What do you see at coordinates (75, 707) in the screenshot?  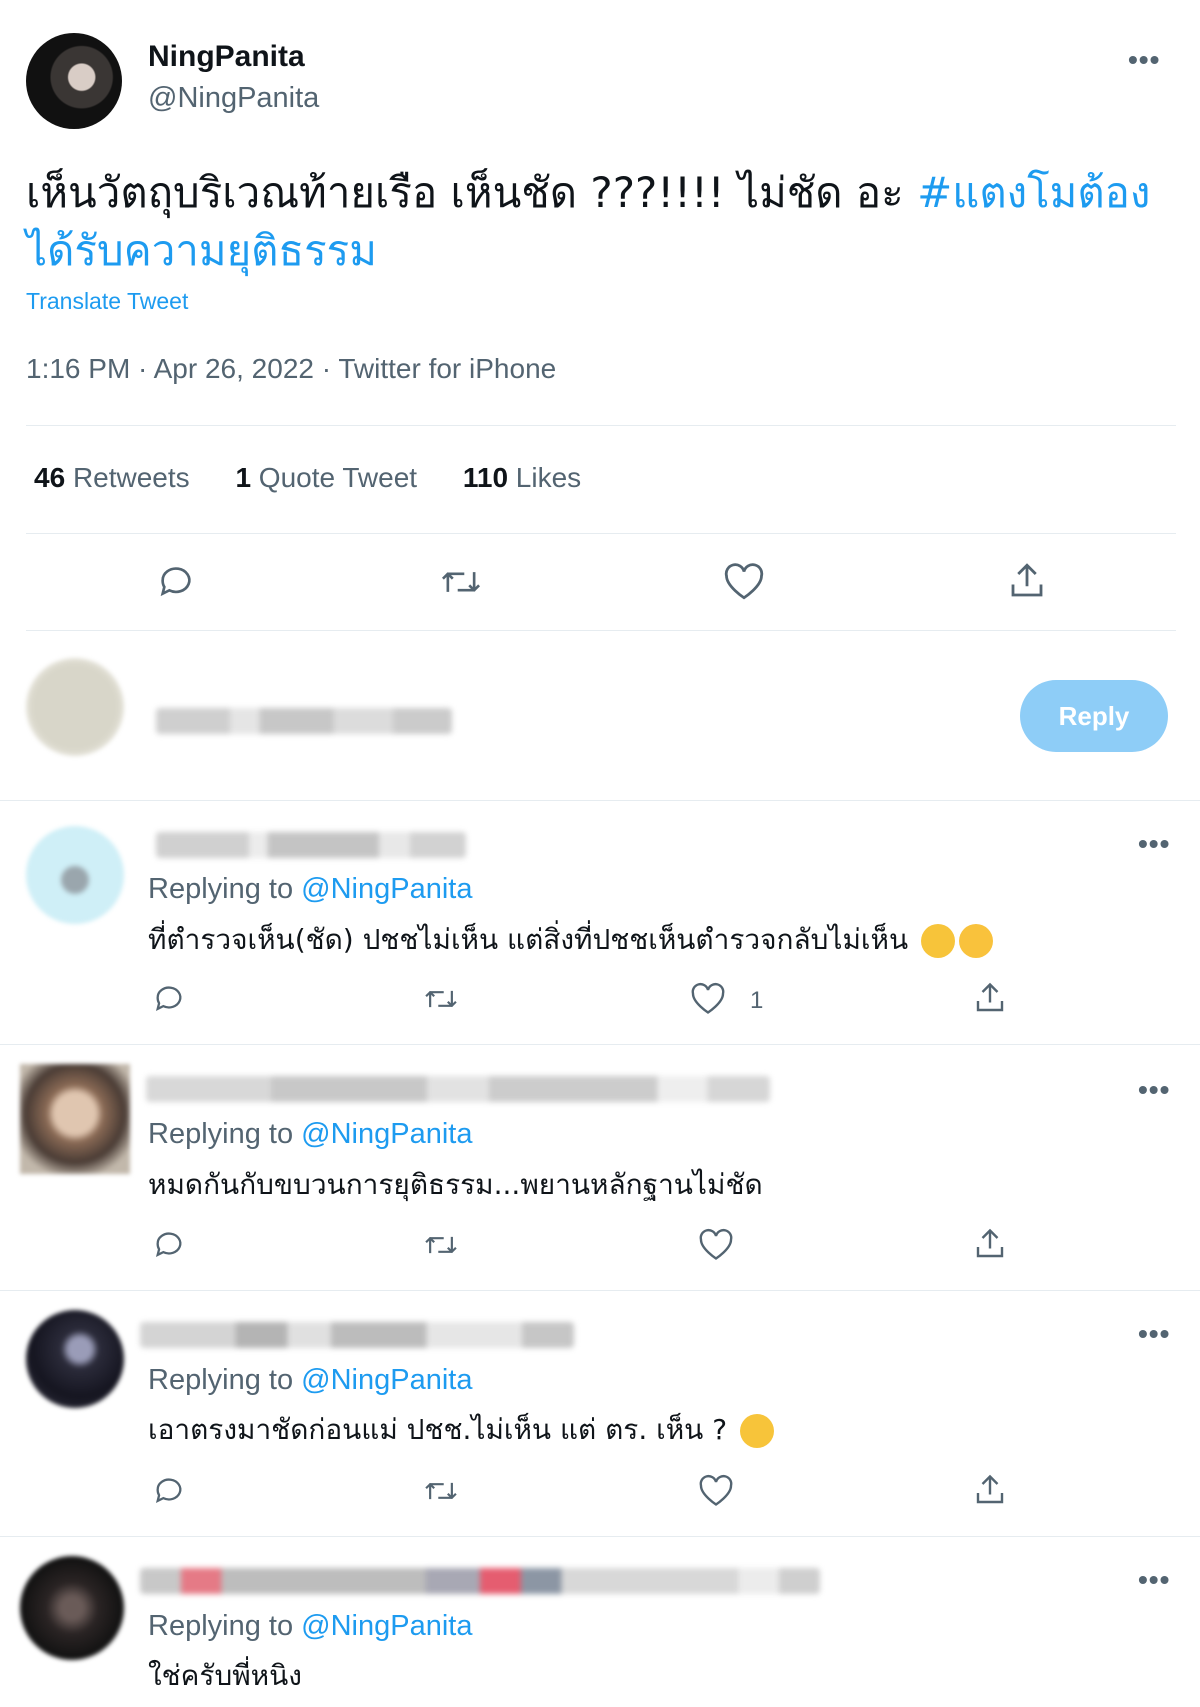 I see `own-avatar` at bounding box center [75, 707].